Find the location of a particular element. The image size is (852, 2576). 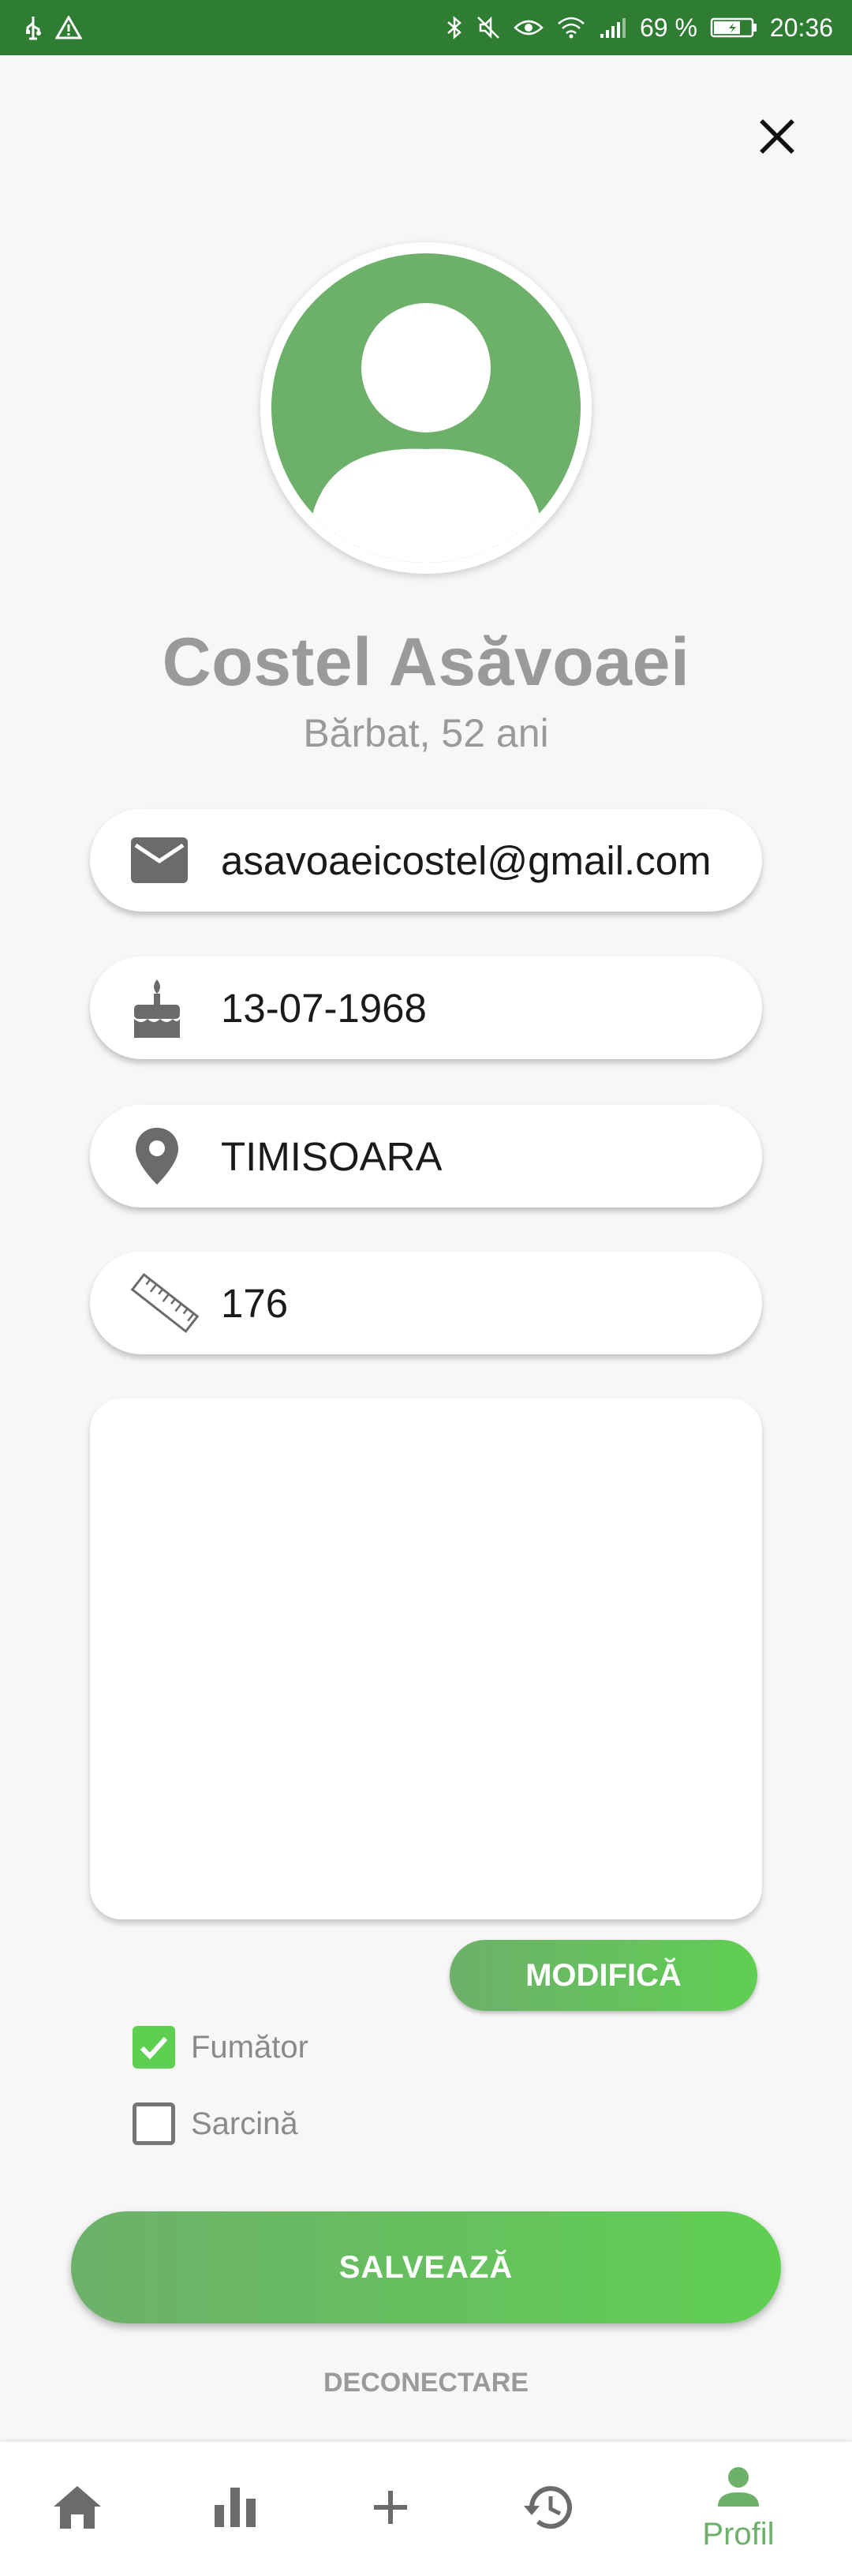

smoker-checkbox is located at coordinates (154, 2047).